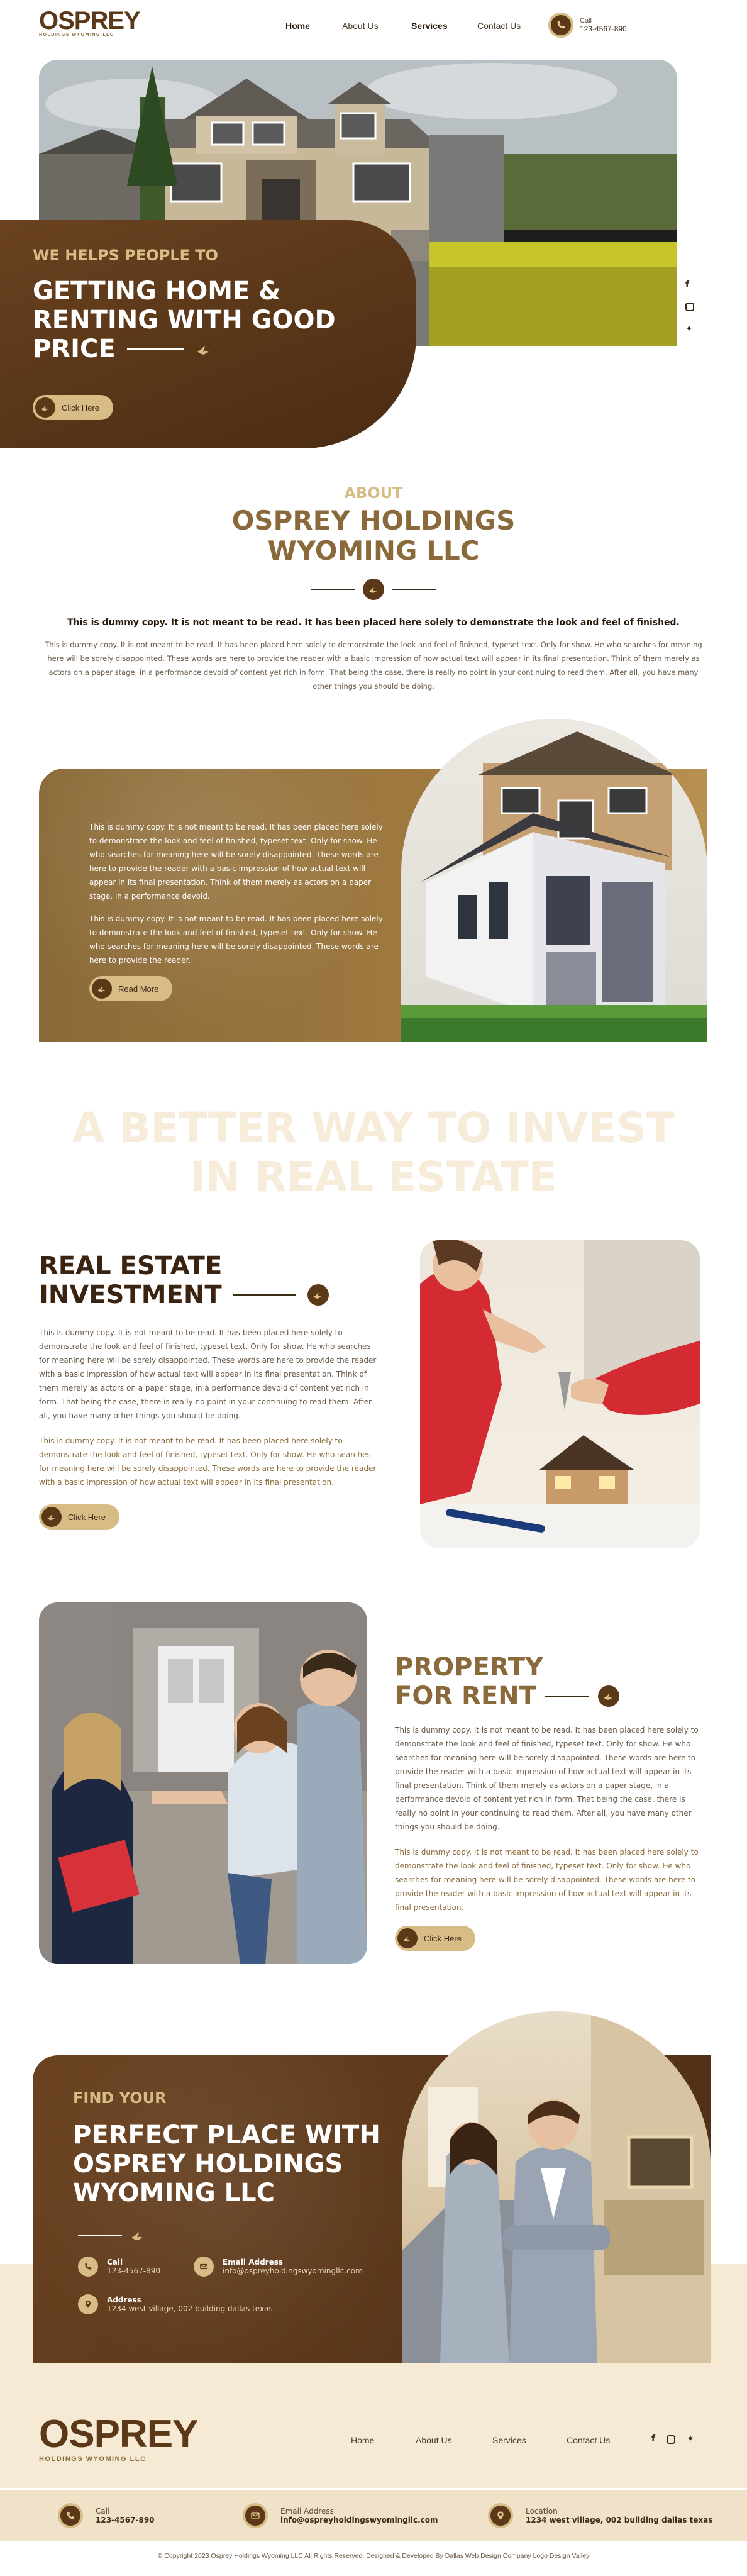 The width and height of the screenshot is (747, 2576). I want to click on investment-click-button: Click Here, so click(79, 1517).